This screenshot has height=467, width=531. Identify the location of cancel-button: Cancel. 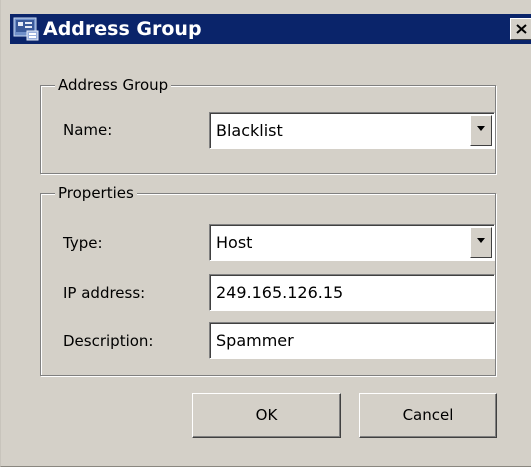
(428, 415).